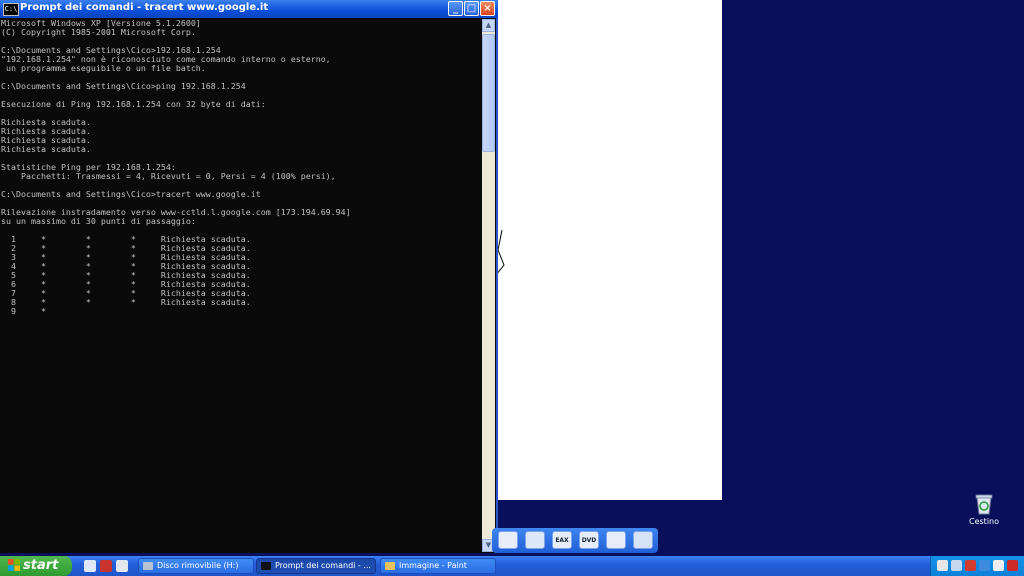 The width and height of the screenshot is (1024, 576). I want to click on toolbar-icon, so click(643, 540).